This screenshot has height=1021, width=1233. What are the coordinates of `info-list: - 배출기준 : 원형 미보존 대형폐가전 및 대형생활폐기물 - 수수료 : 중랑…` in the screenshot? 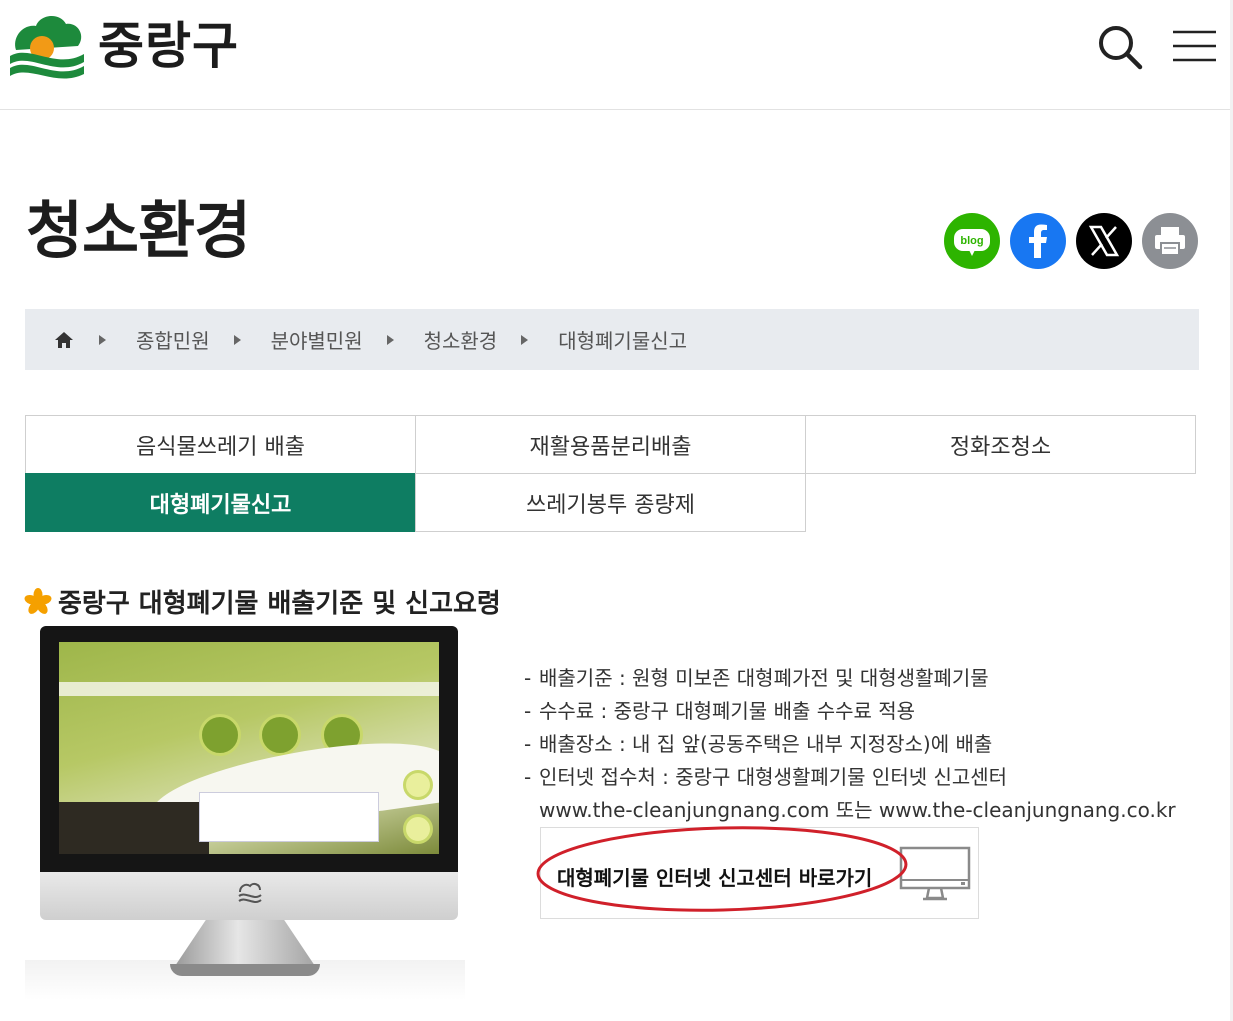 It's located at (850, 744).